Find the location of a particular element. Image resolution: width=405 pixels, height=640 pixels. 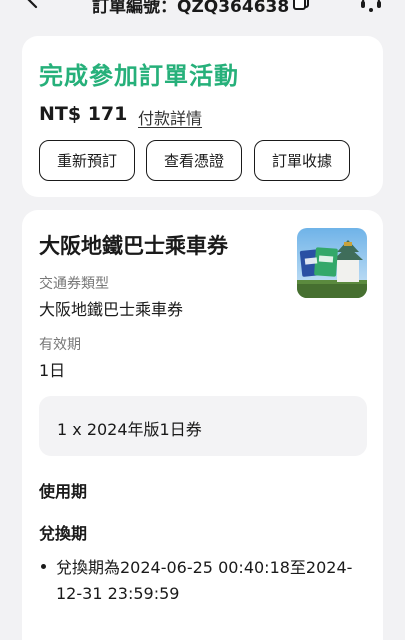

ticket-quantity-box: 1 x 2024年版1日券 is located at coordinates (203, 426).